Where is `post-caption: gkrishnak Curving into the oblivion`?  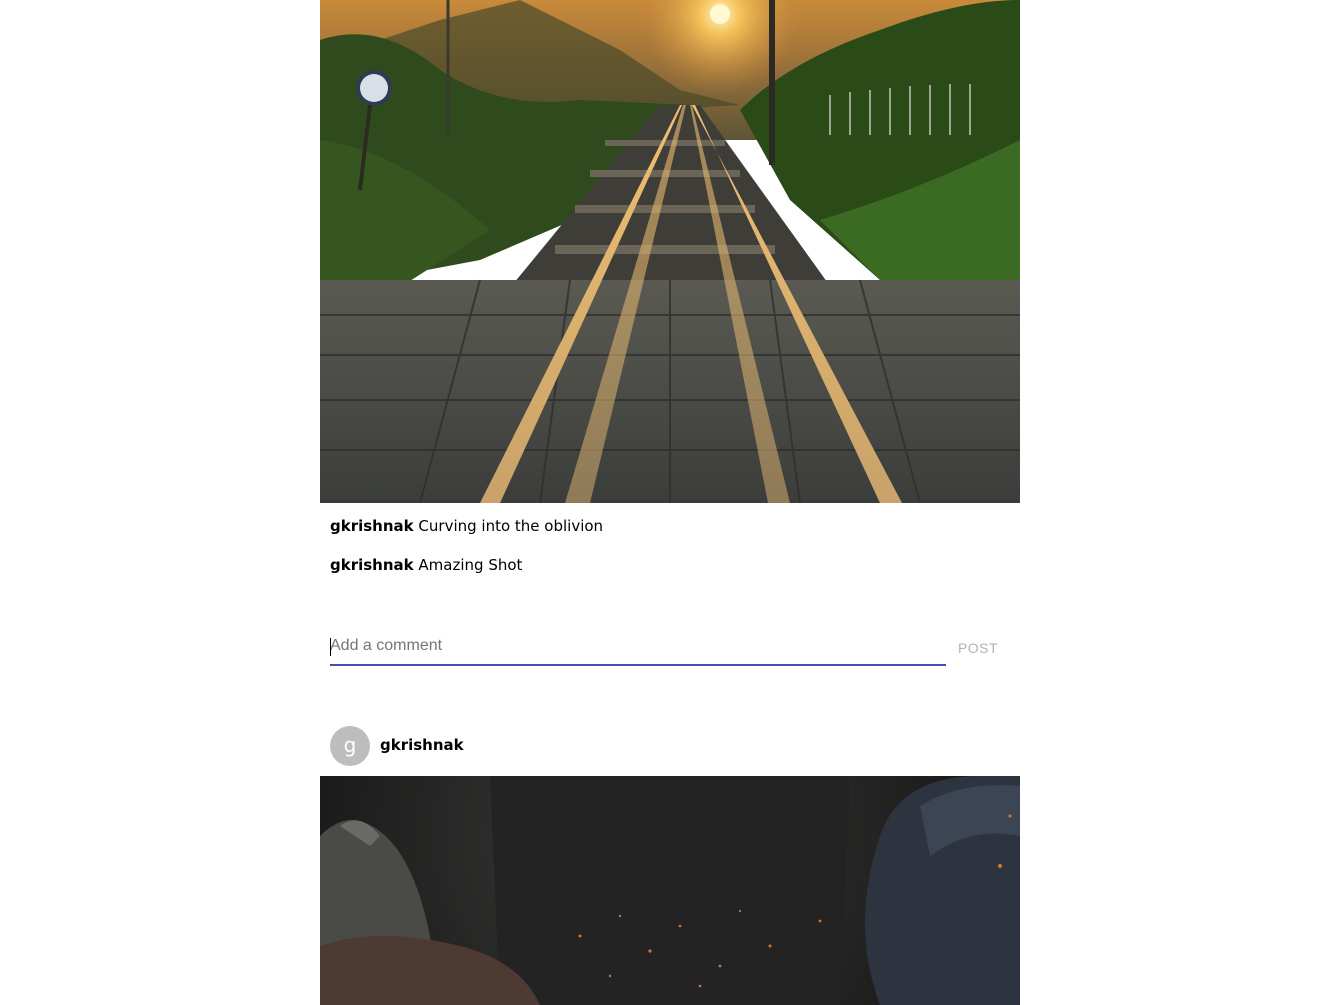 post-caption: gkrishnak Curving into the oblivion is located at coordinates (466, 526).